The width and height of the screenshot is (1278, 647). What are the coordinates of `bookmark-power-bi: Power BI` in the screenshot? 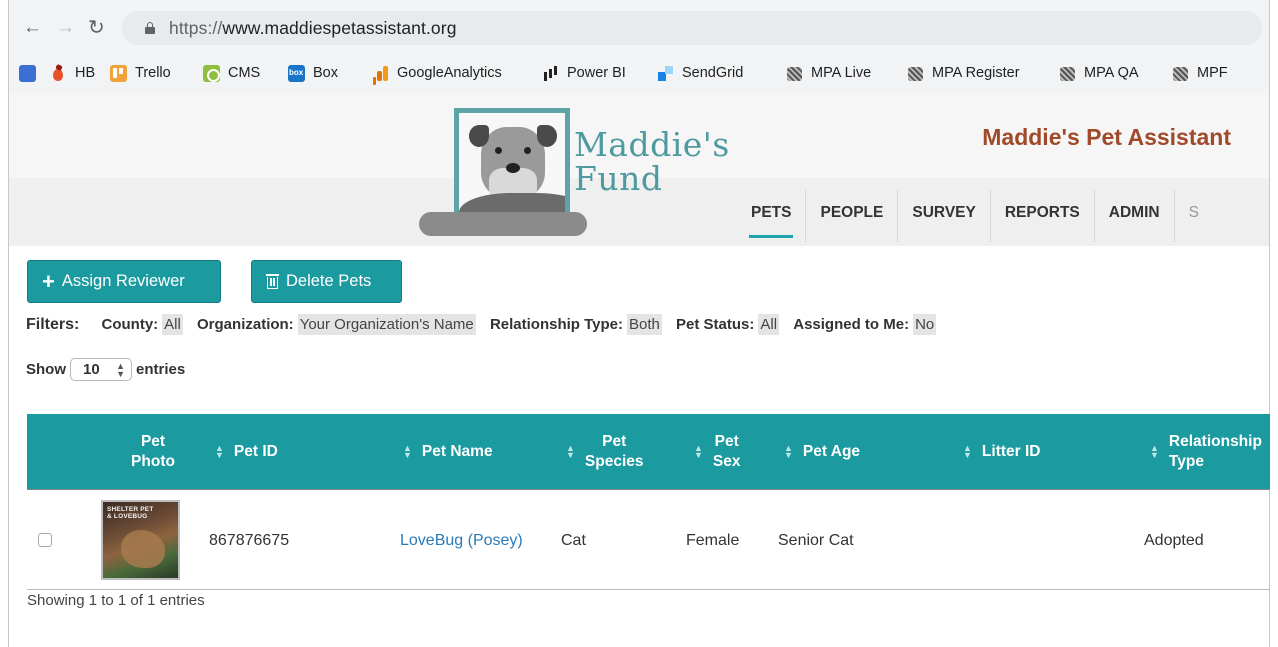 It's located at (584, 73).